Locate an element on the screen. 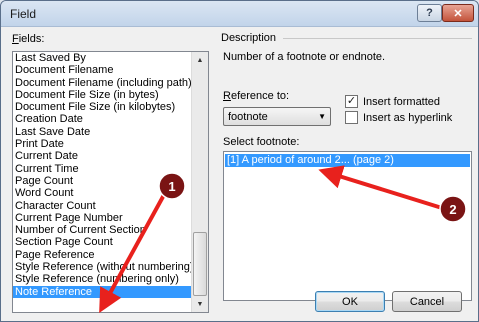 The width and height of the screenshot is (479, 322). chevron-down-icon: ▼ is located at coordinates (322, 116).